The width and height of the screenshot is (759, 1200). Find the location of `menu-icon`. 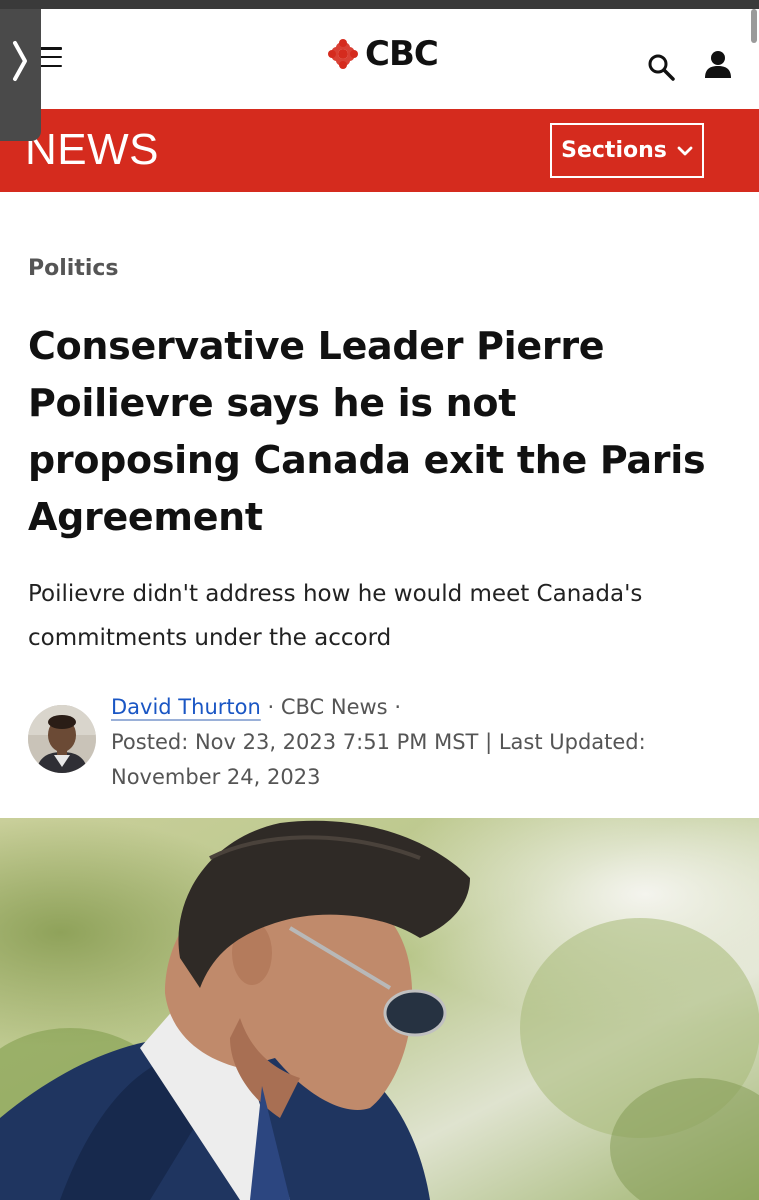

menu-icon is located at coordinates (51, 57).